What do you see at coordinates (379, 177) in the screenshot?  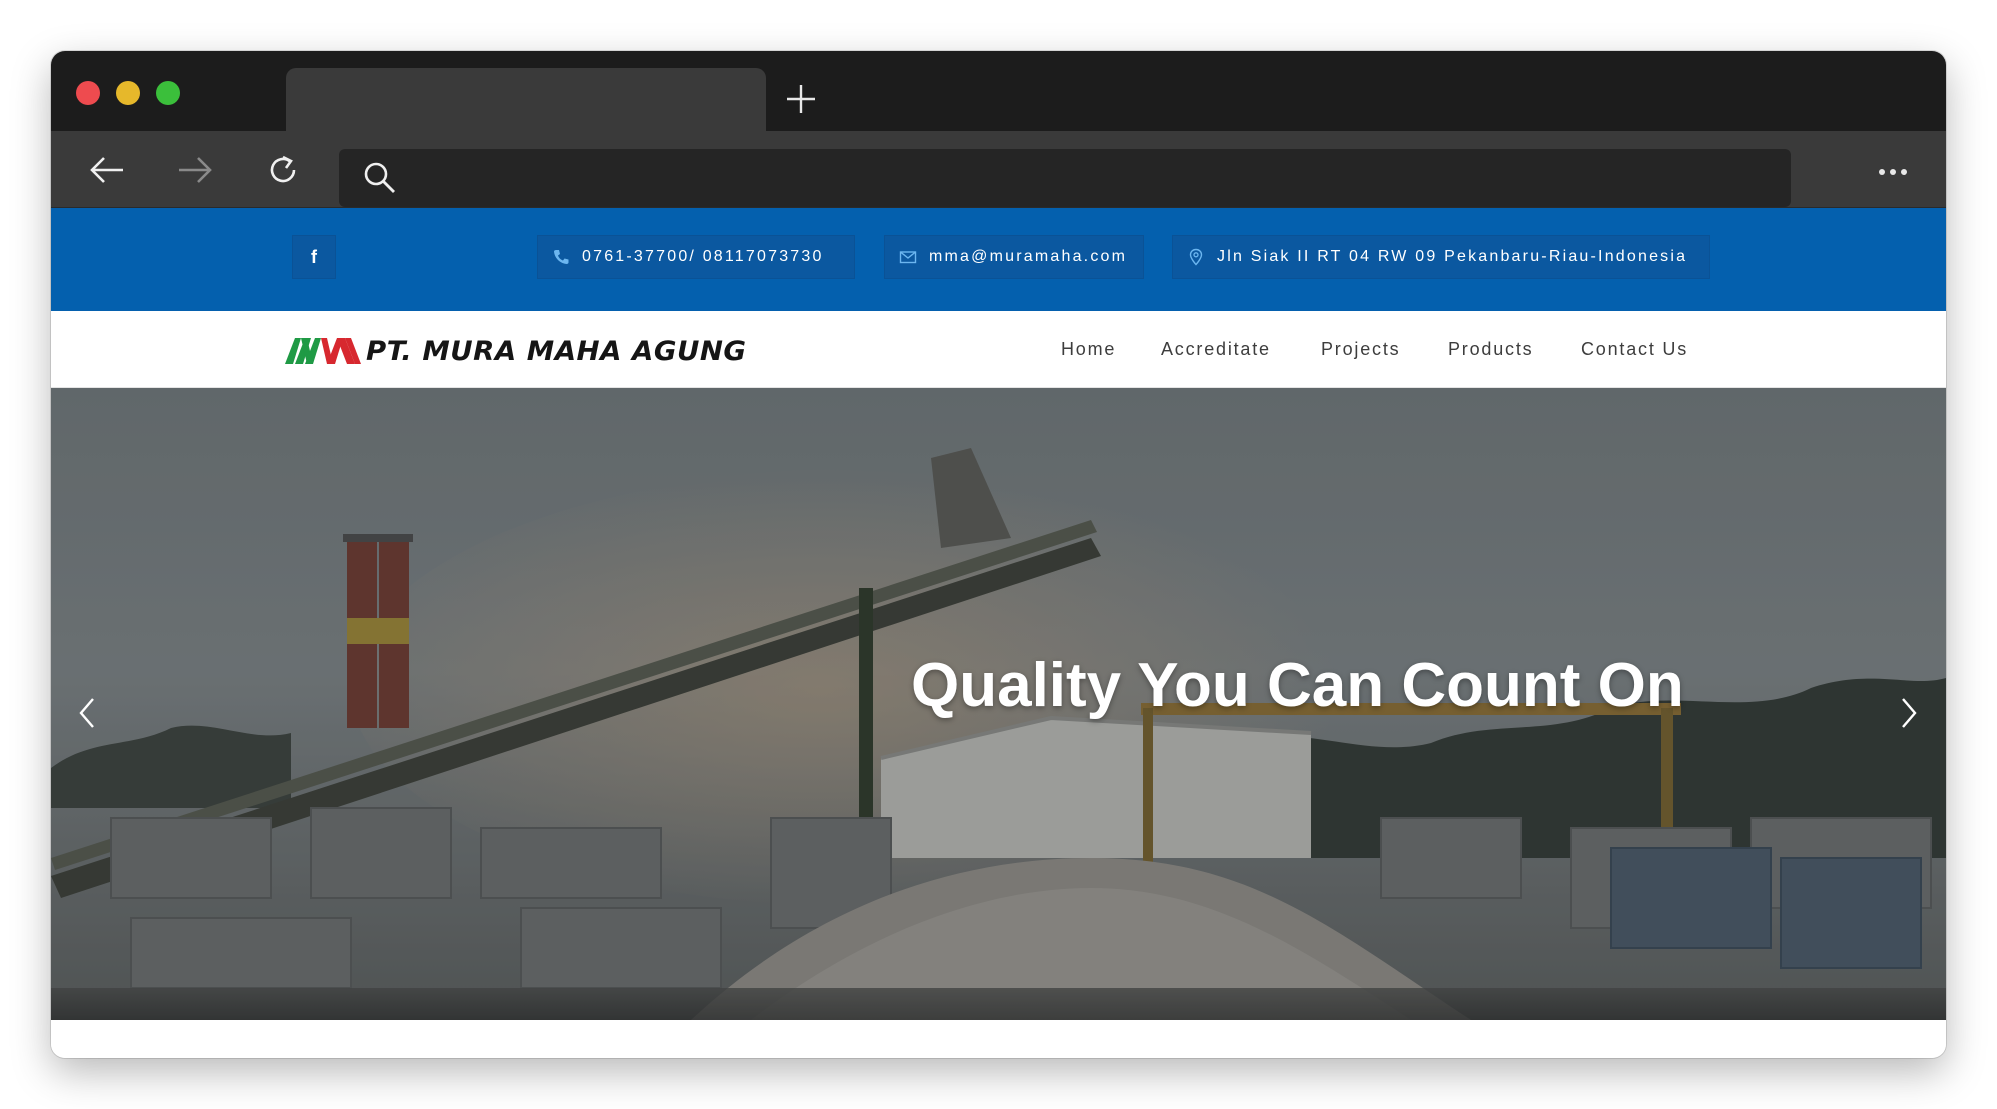 I see `search-icon` at bounding box center [379, 177].